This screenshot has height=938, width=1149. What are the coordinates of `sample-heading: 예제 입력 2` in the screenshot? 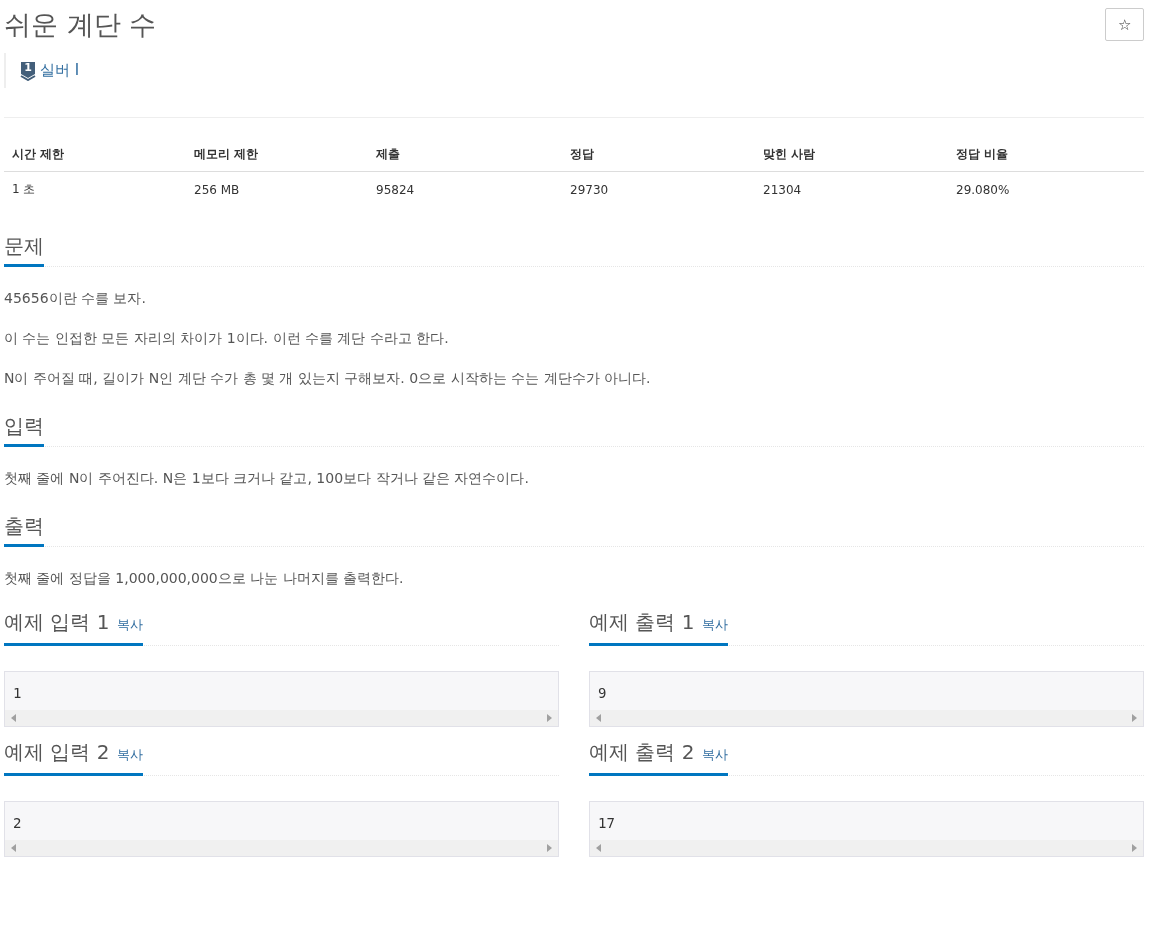 It's located at (57, 752).